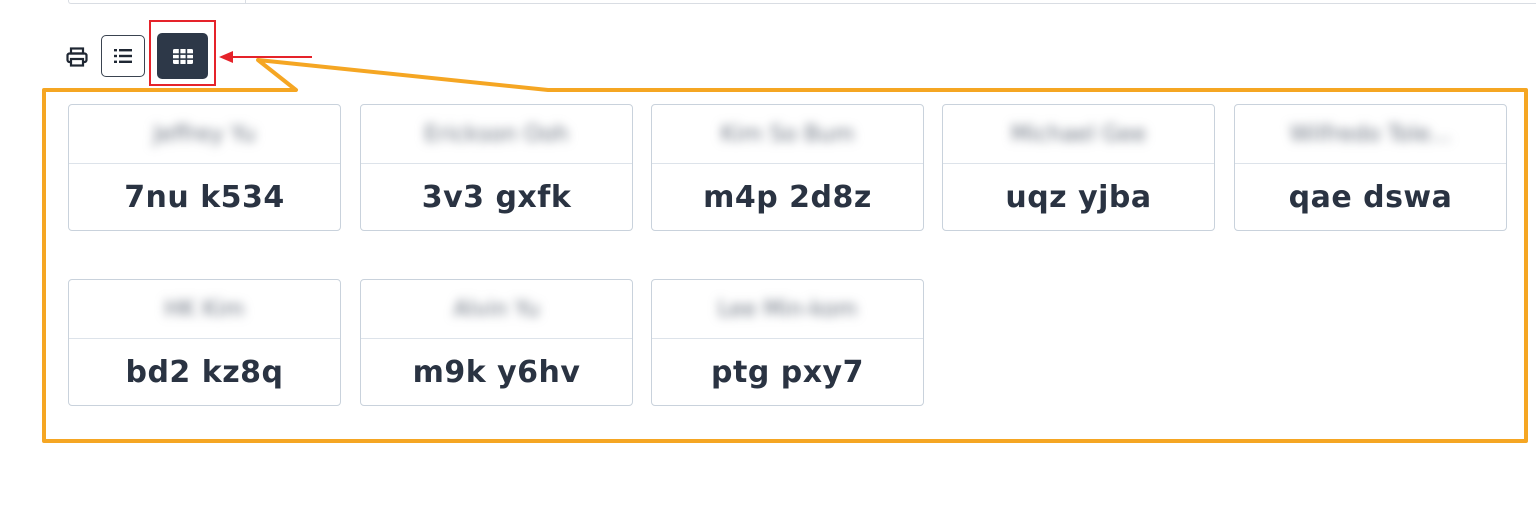  I want to click on card: Lee Min-kom ptg pxy7, so click(787, 342).